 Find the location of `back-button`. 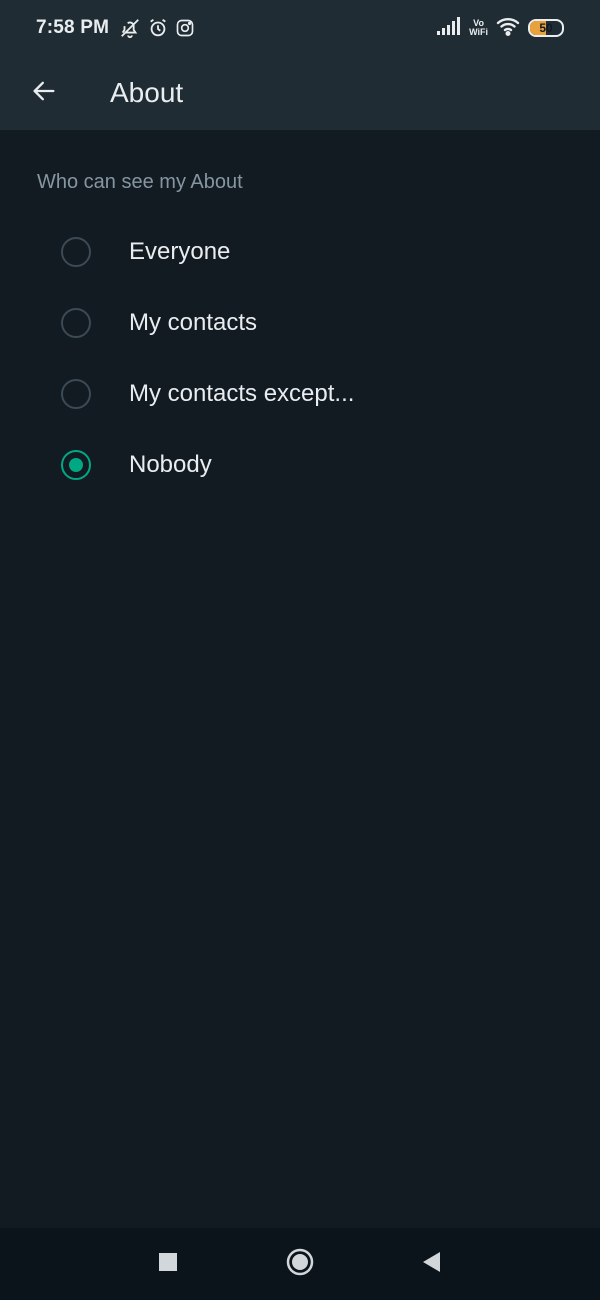

back-button is located at coordinates (44, 93).